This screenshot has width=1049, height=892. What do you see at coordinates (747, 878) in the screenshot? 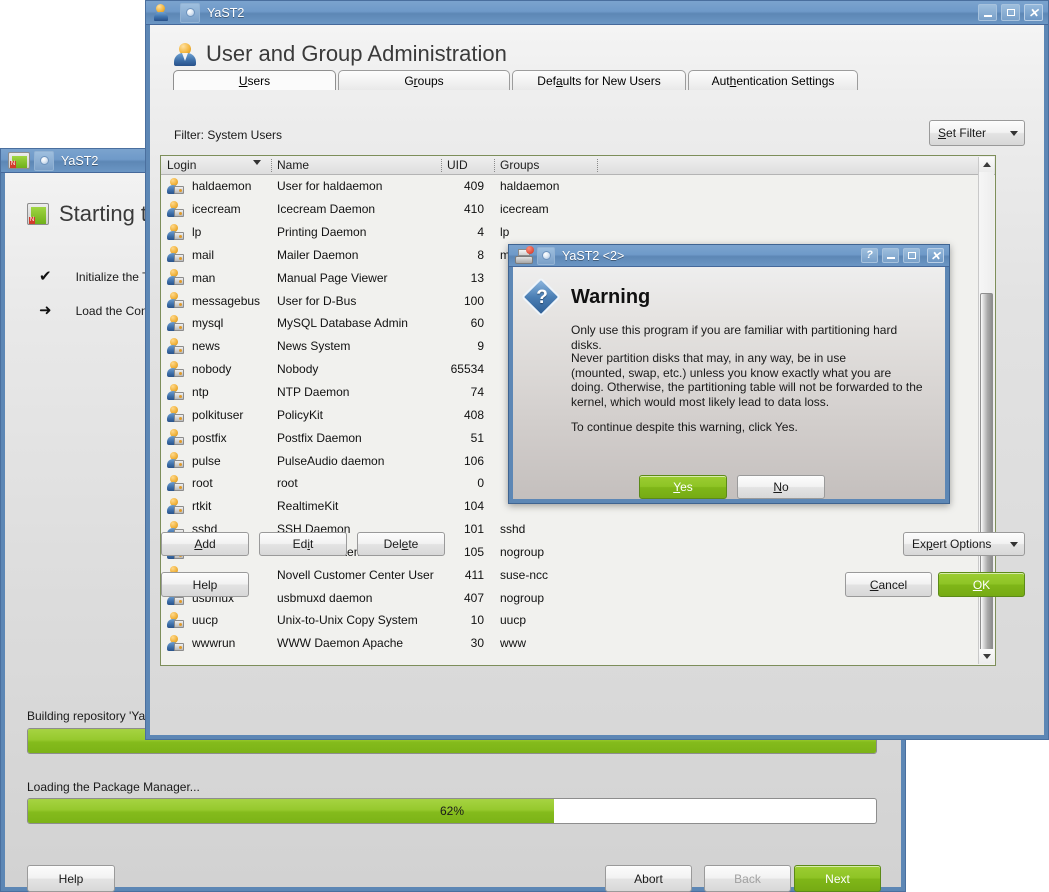
I see `back-button: Back` at bounding box center [747, 878].